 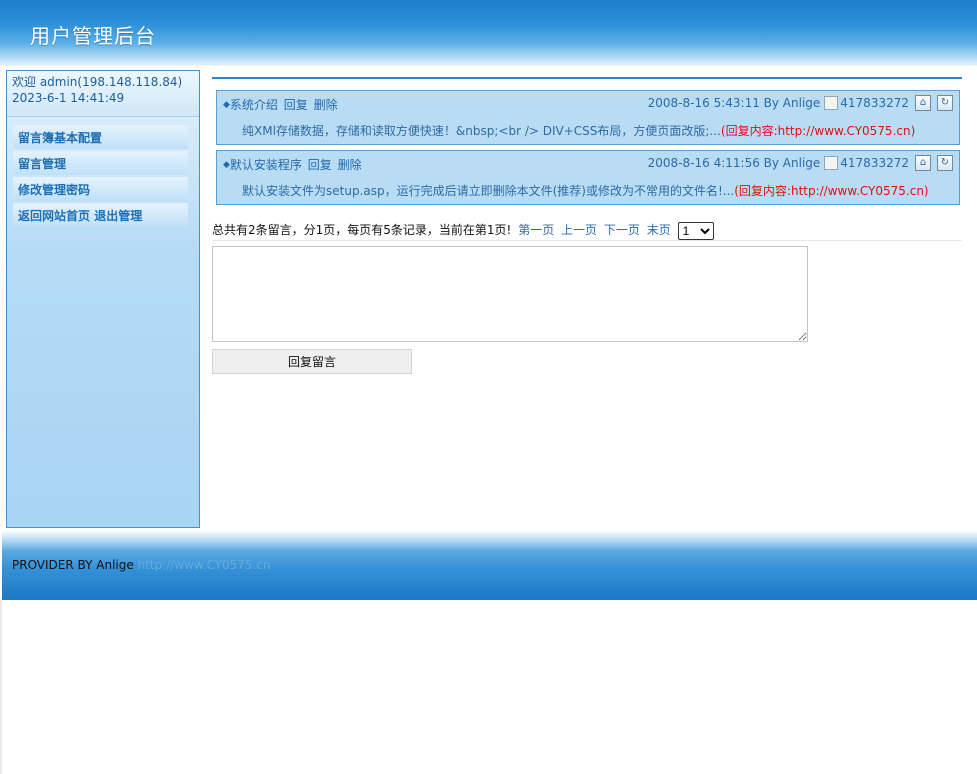 What do you see at coordinates (587, 78) in the screenshot?
I see `top-divider` at bounding box center [587, 78].